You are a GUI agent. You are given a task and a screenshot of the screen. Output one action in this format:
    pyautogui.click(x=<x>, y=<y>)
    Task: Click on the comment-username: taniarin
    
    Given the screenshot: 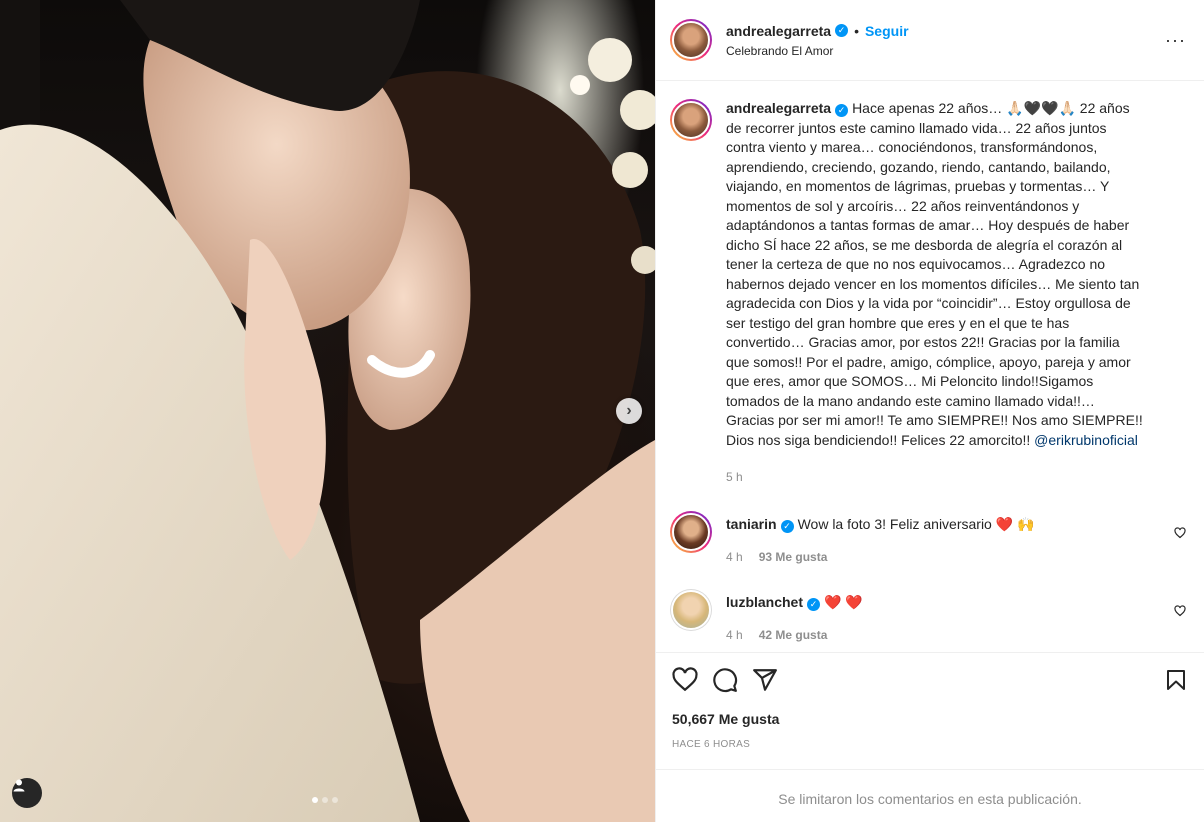 What is the action you would take?
    pyautogui.click(x=751, y=524)
    